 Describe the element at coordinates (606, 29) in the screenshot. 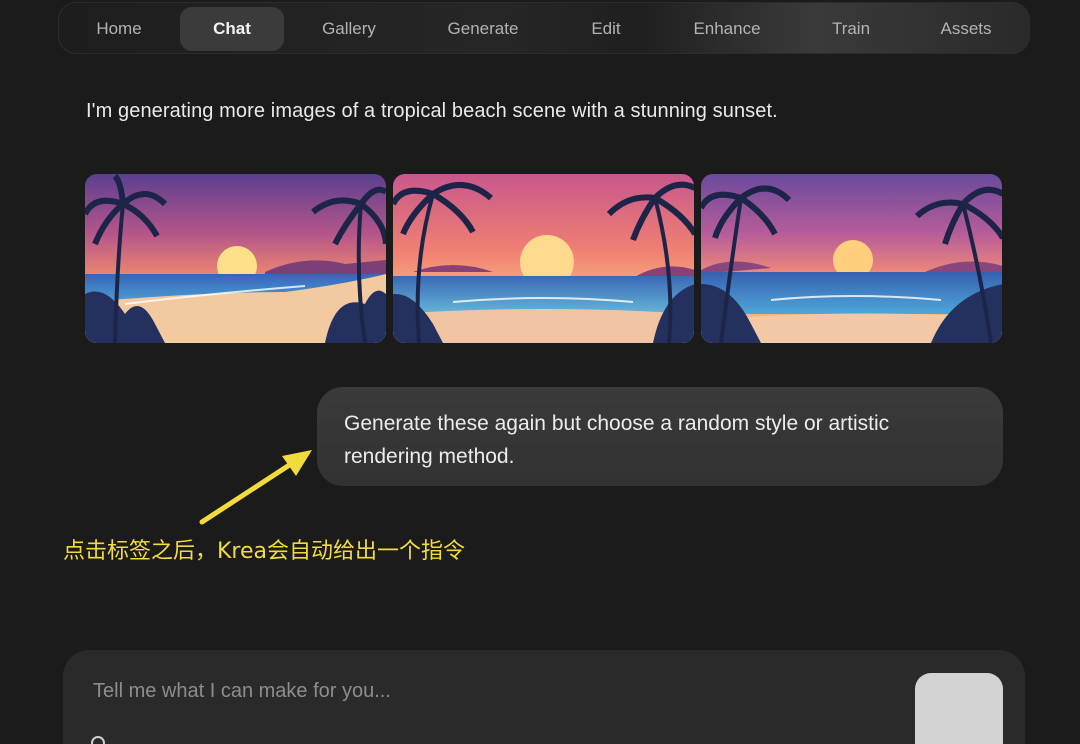

I see `tab-edit: Edit` at that location.